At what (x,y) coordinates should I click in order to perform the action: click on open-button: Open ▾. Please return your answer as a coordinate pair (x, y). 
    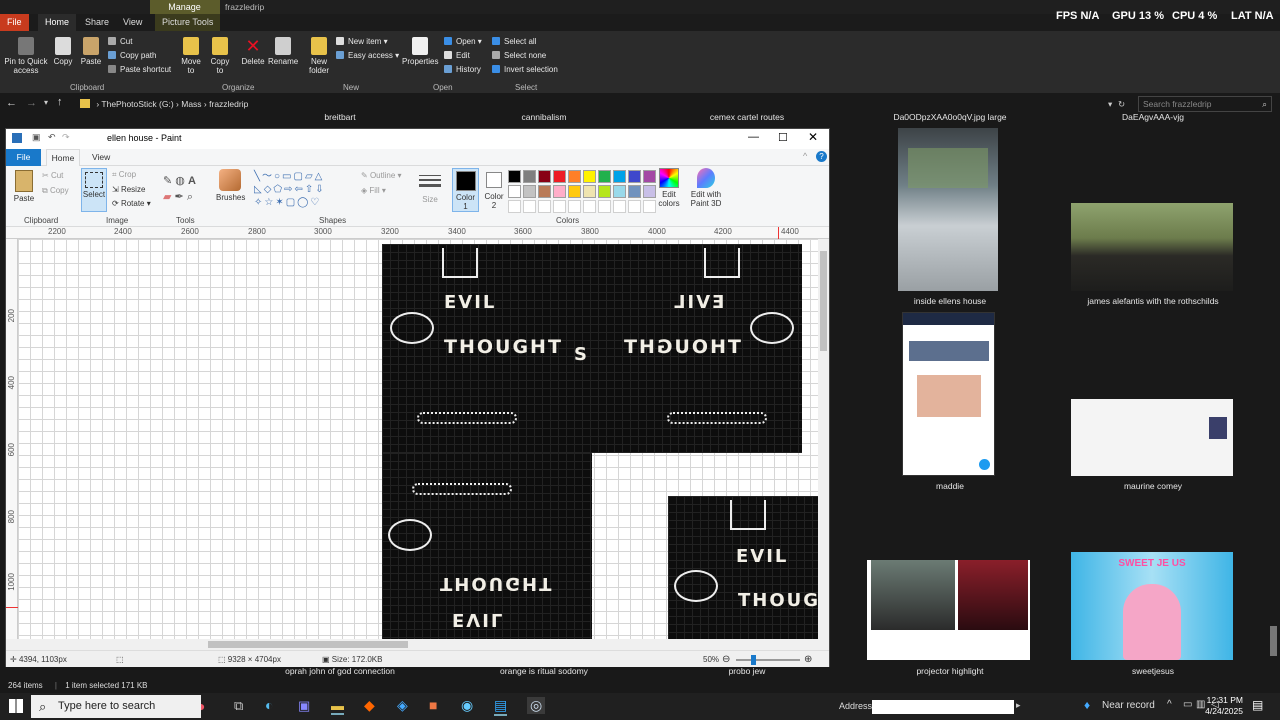
    Looking at the image, I should click on (463, 42).